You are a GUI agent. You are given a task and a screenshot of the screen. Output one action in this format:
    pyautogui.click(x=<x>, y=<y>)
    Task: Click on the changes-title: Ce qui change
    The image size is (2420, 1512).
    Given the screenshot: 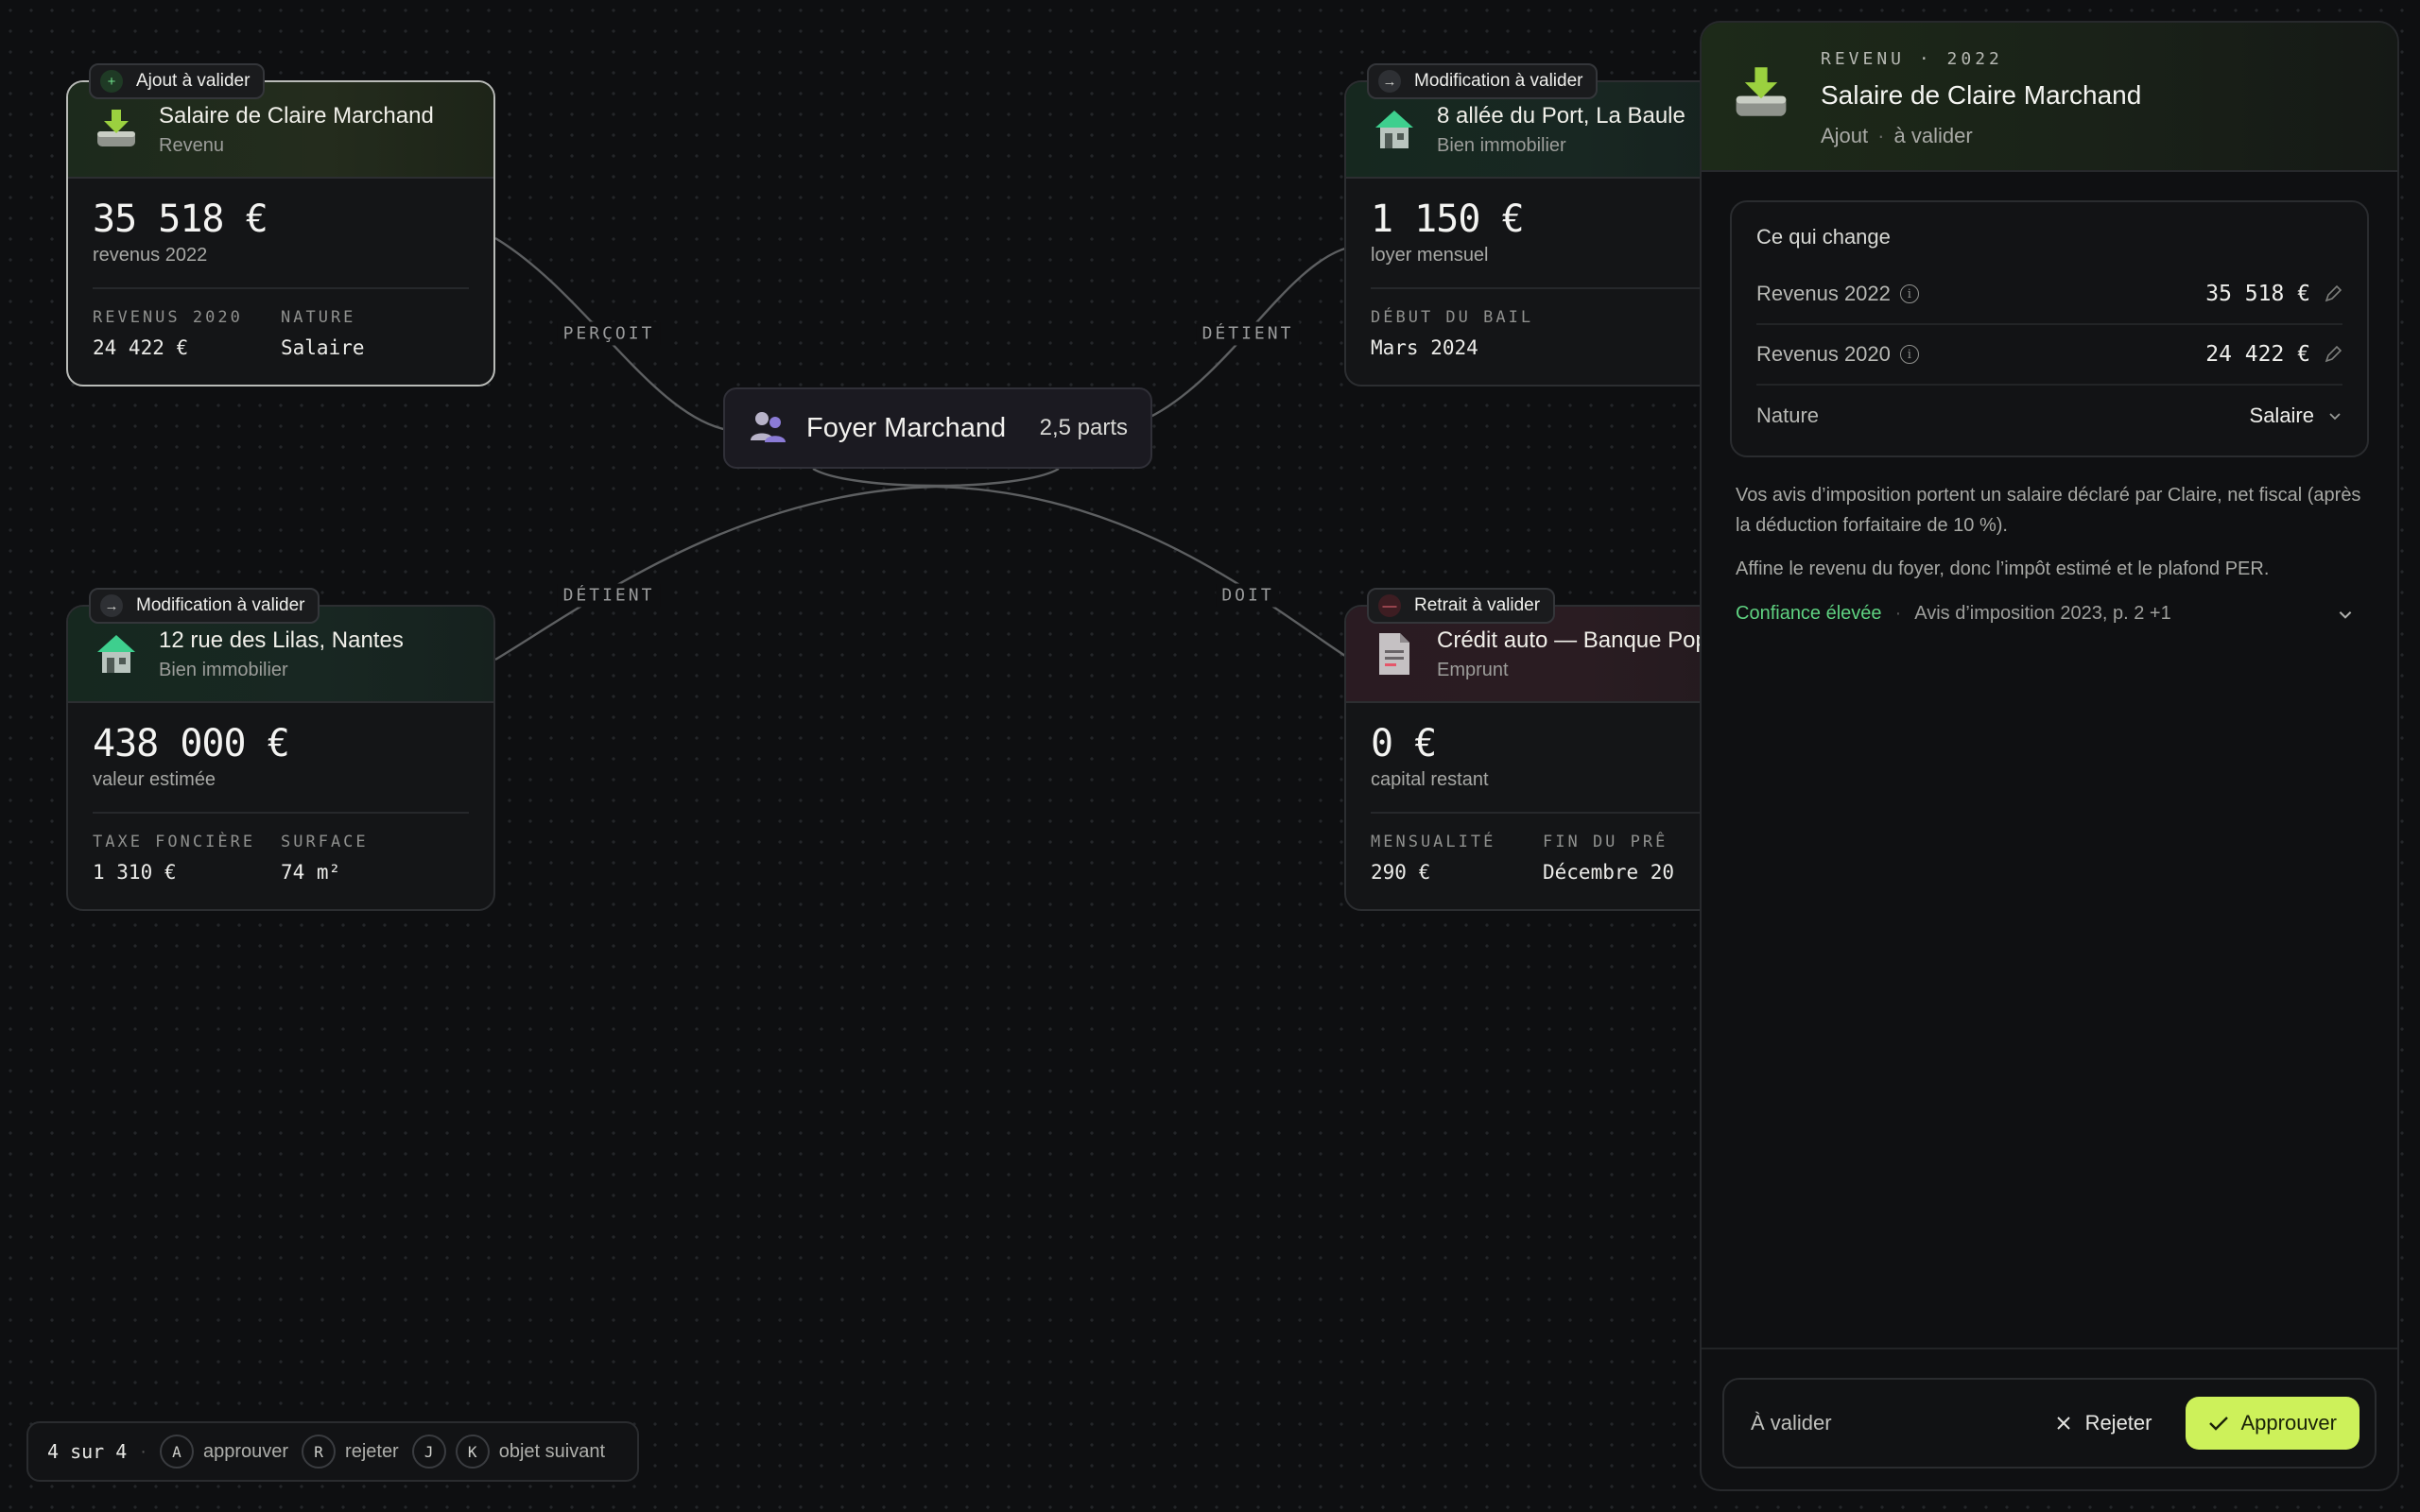 What is the action you would take?
    pyautogui.click(x=1823, y=237)
    